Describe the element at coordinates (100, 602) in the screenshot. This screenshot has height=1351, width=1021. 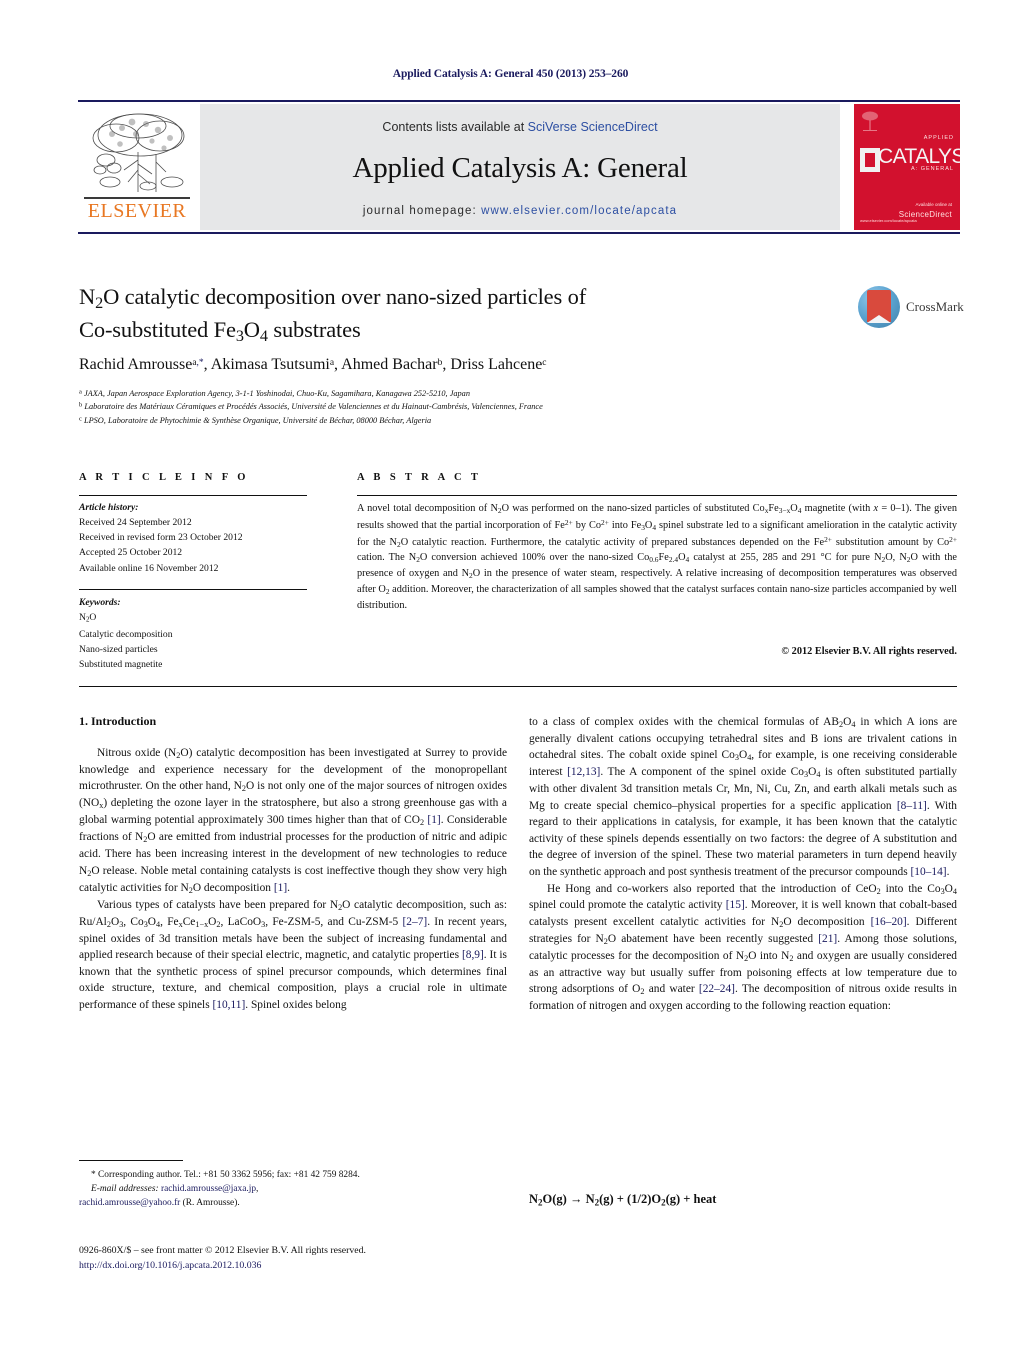
I see `keywords-label: Keywords:` at that location.